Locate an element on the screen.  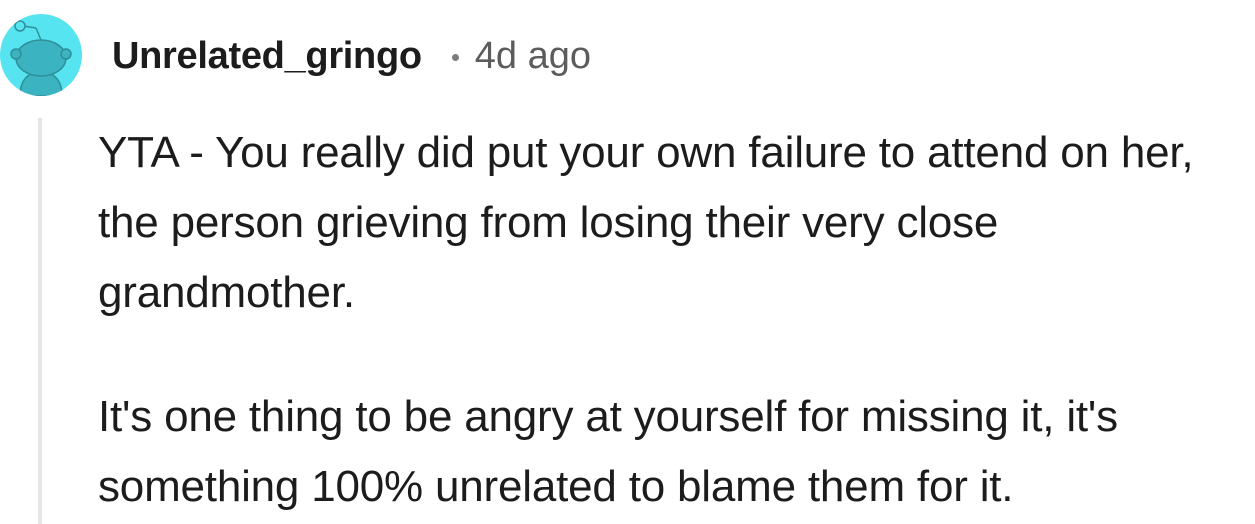
reddit-snoo-avatar-icon is located at coordinates (41, 55).